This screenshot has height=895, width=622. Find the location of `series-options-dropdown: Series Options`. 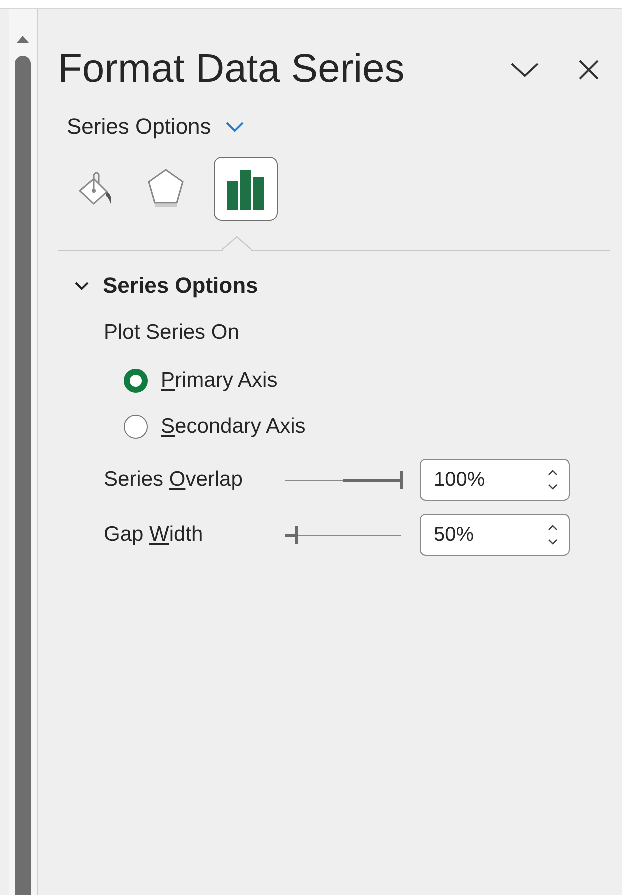

series-options-dropdown: Series Options is located at coordinates (156, 127).